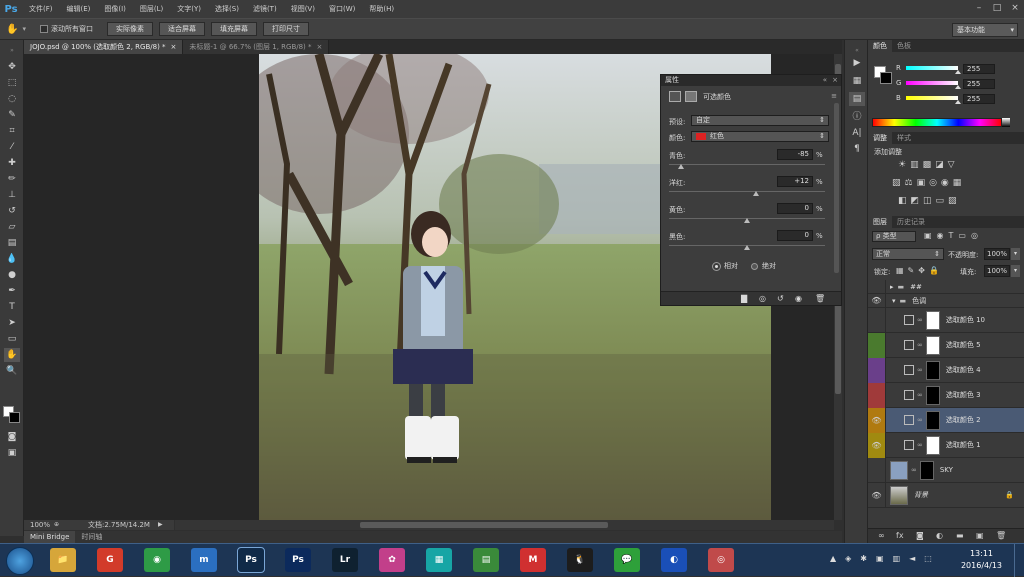 Image resolution: width=1024 pixels, height=577 pixels. Describe the element at coordinates (795, 181) in the screenshot. I see `slider-value-input: +12` at that location.